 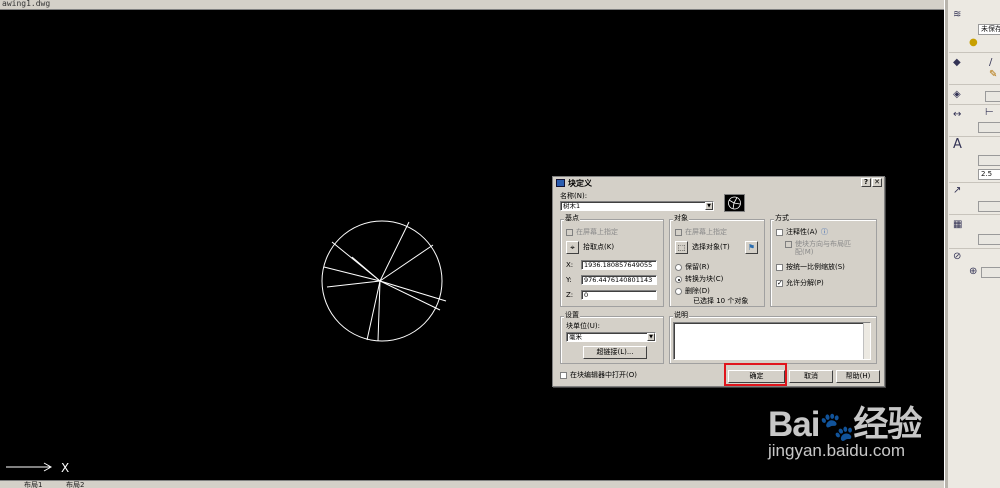 What do you see at coordinates (782, 218) in the screenshot?
I see `behavior-caption: 方式` at bounding box center [782, 218].